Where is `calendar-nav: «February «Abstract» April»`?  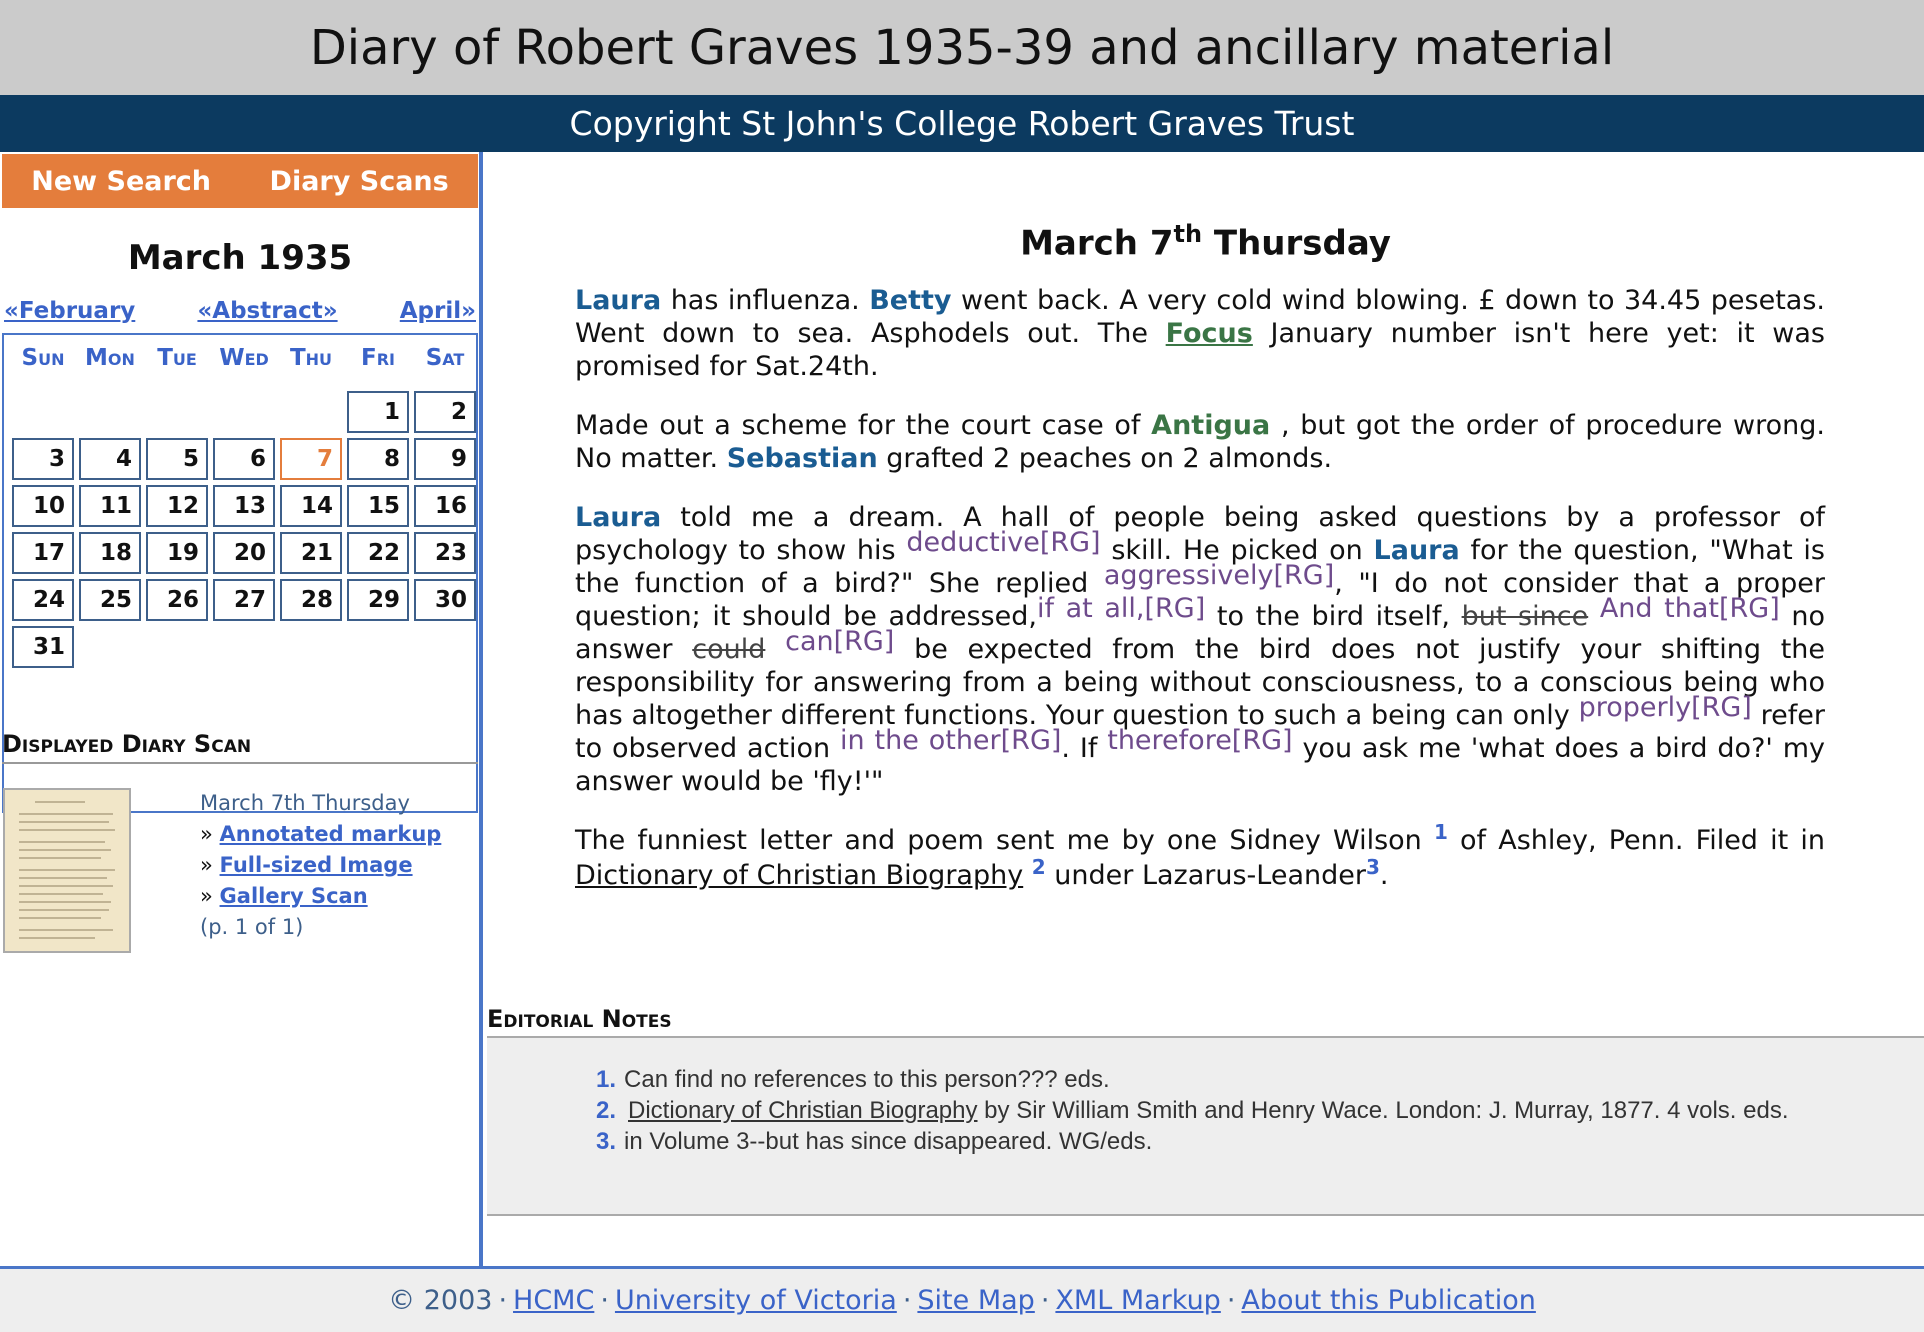
calendar-nav: «February «Abstract» April» is located at coordinates (240, 311).